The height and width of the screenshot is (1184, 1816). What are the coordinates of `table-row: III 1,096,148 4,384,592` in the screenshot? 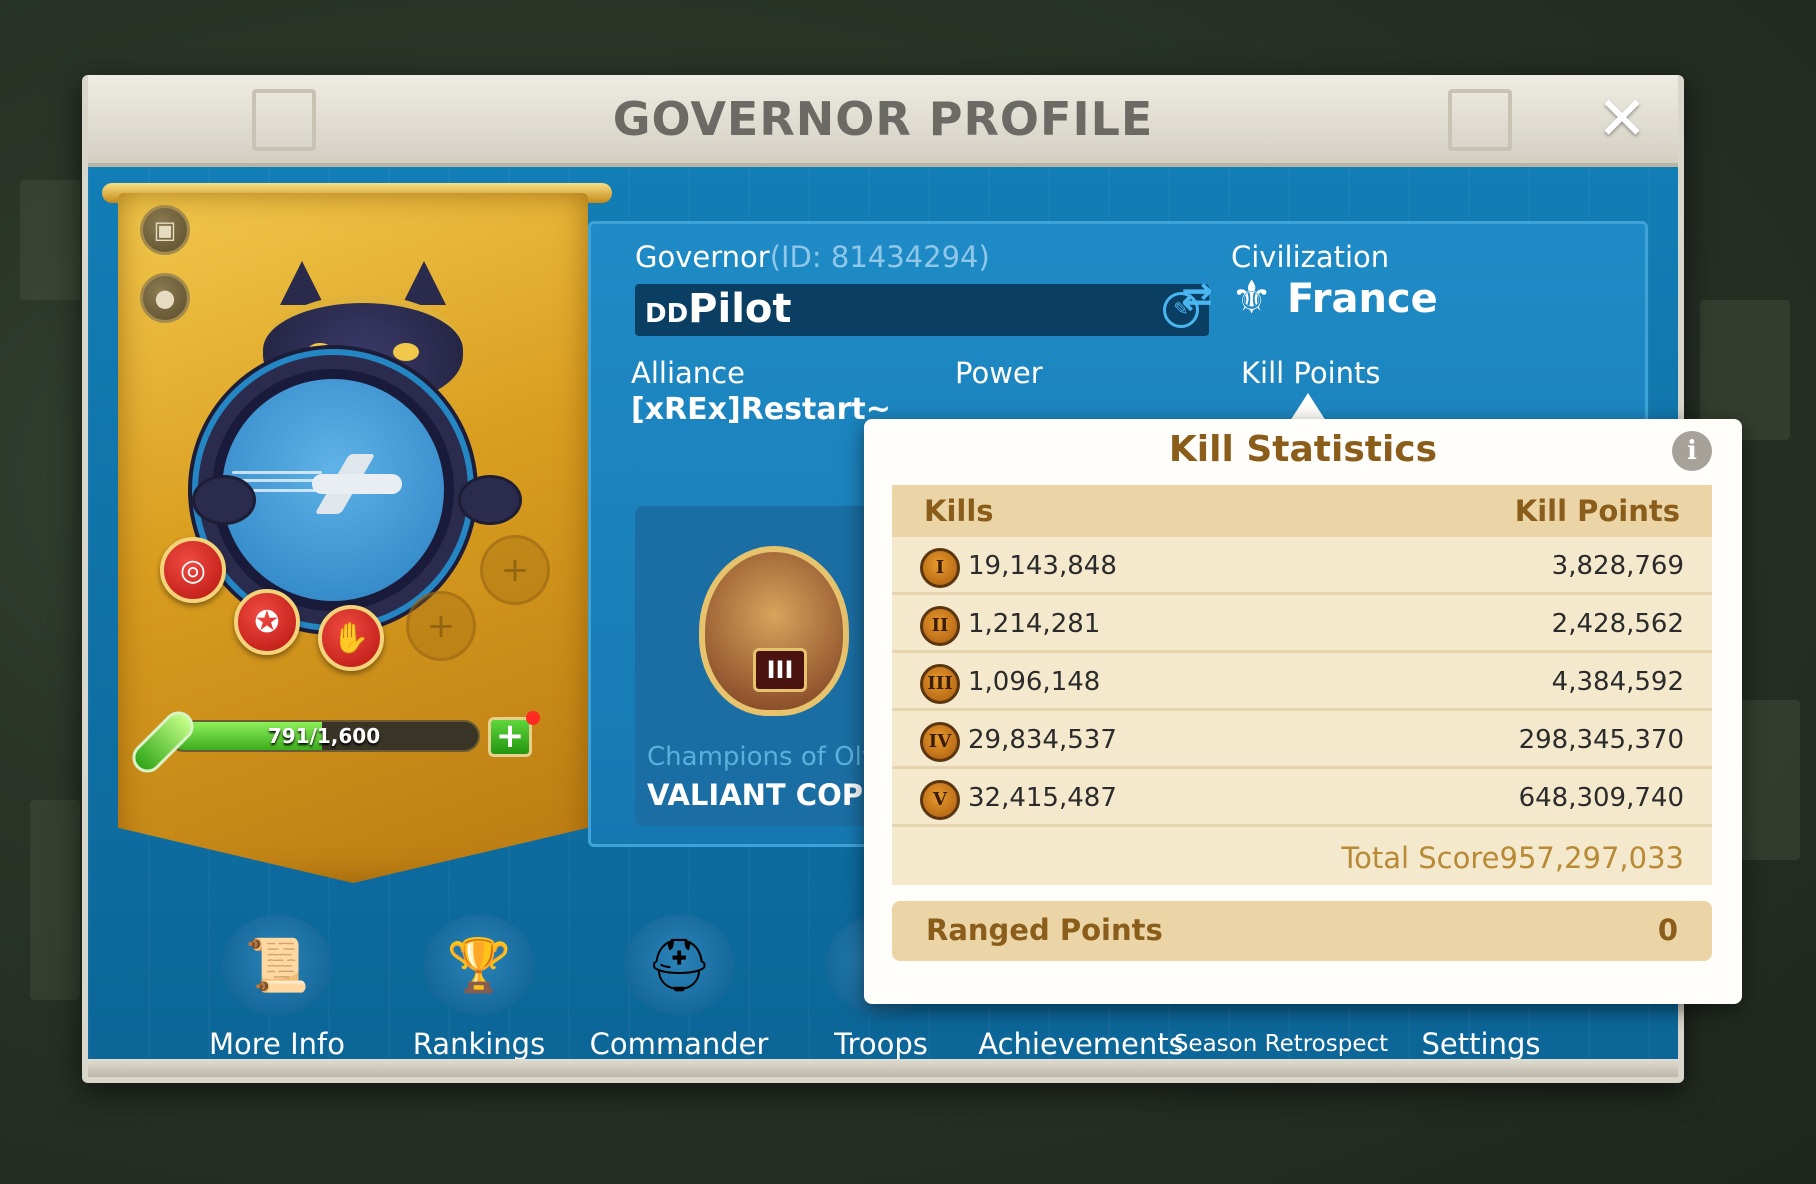 It's located at (1302, 682).